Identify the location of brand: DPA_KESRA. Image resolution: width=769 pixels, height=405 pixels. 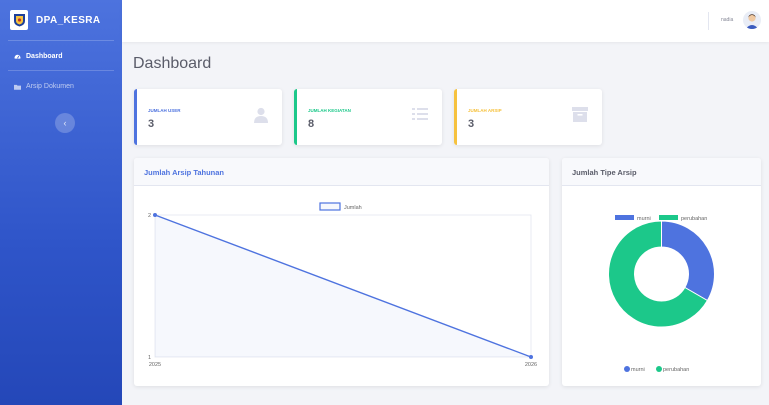
(61, 20).